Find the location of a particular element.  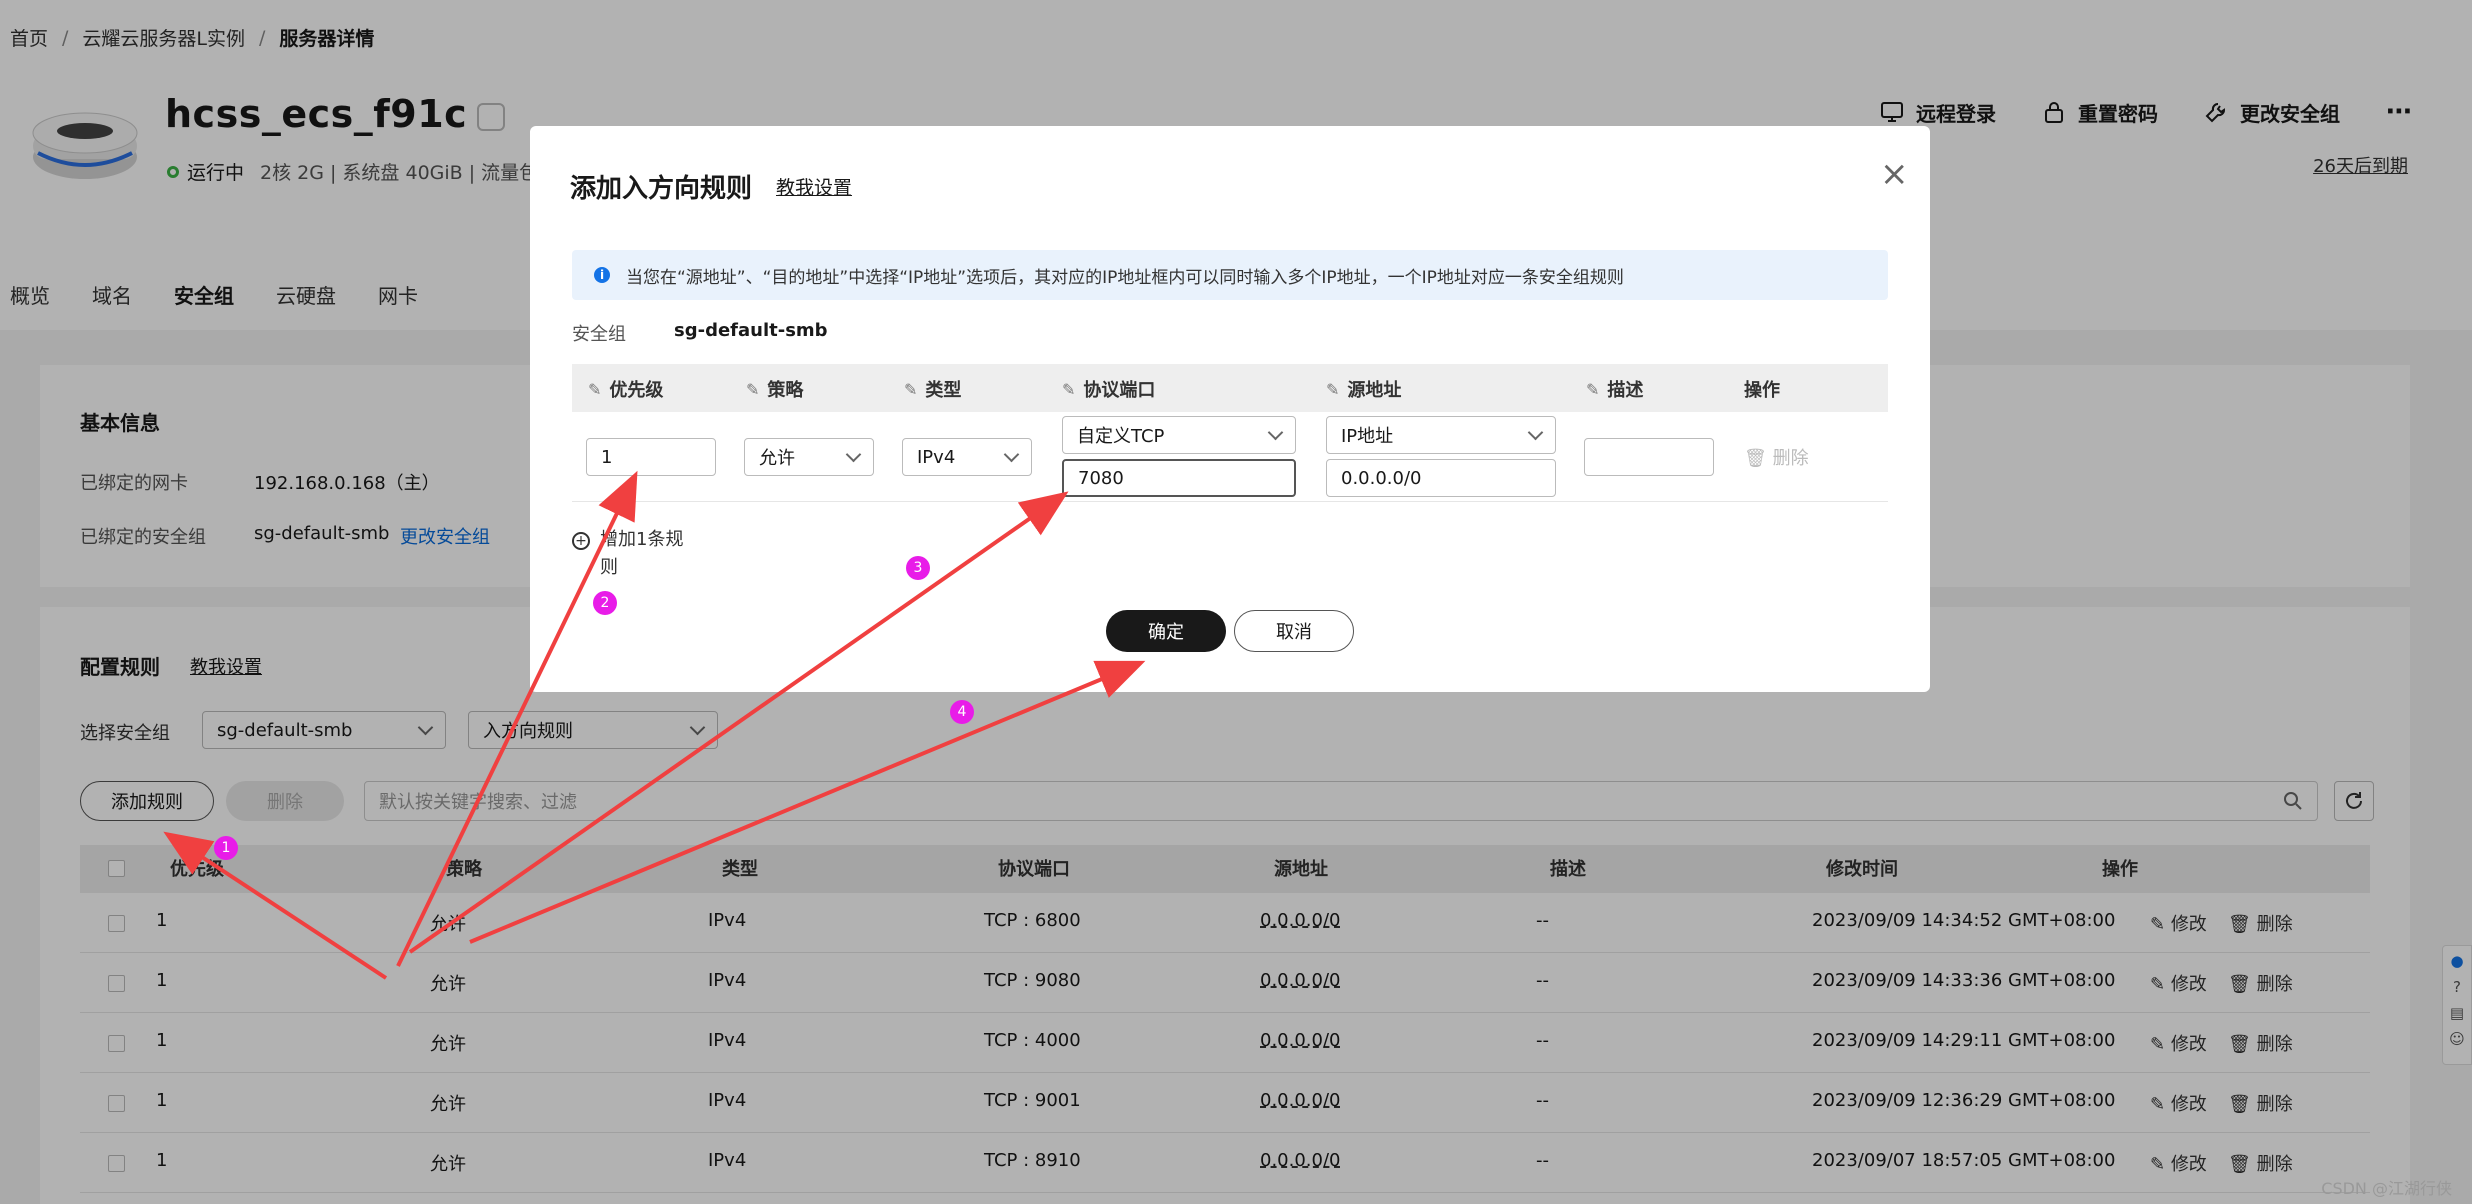

dialog-th-type: ✎ 类型 is located at coordinates (932, 389).